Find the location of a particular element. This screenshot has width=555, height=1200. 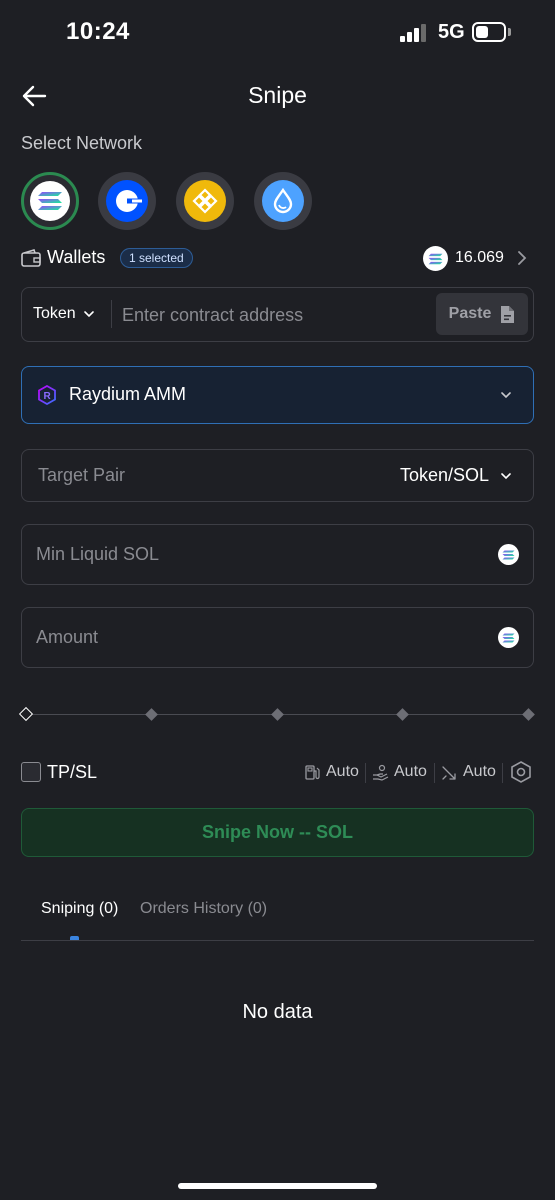

base-icon is located at coordinates (127, 201).